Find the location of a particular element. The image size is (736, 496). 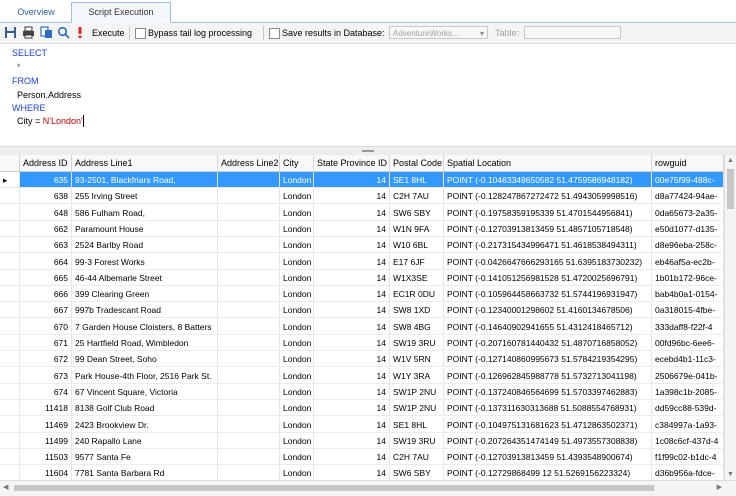

table-cell: d8e96eba-258c- is located at coordinates (688, 245).